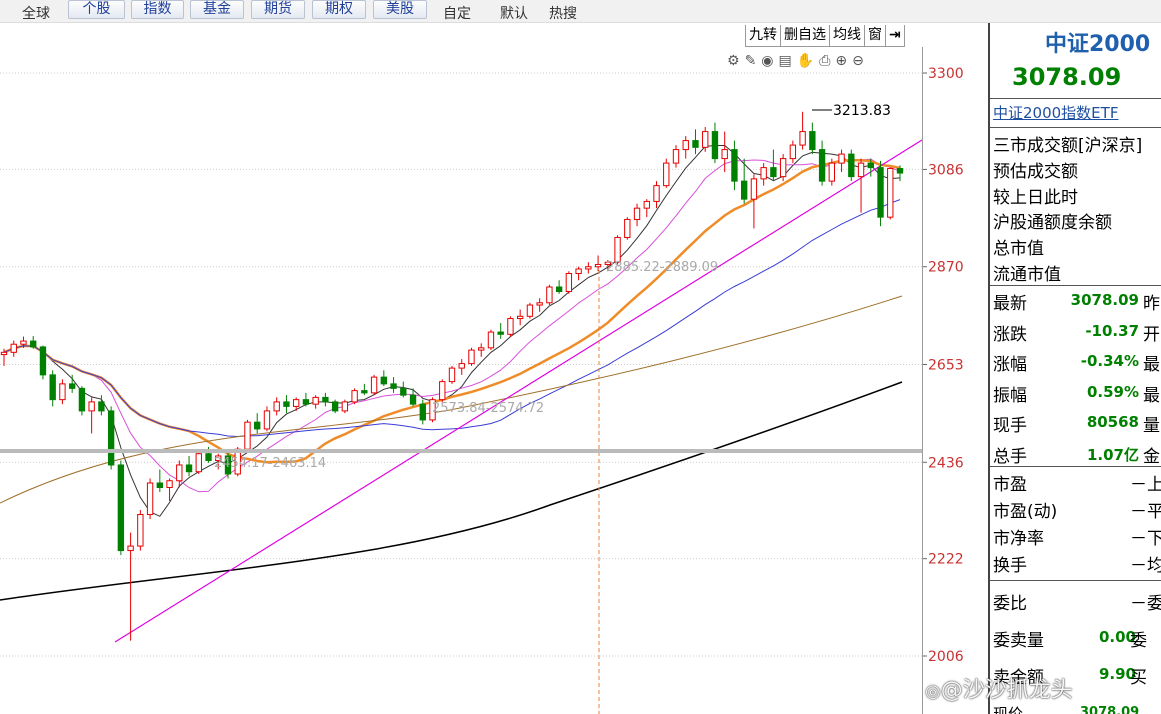  What do you see at coordinates (1010, 485) in the screenshot?
I see `valuation-label: 市盈` at bounding box center [1010, 485].